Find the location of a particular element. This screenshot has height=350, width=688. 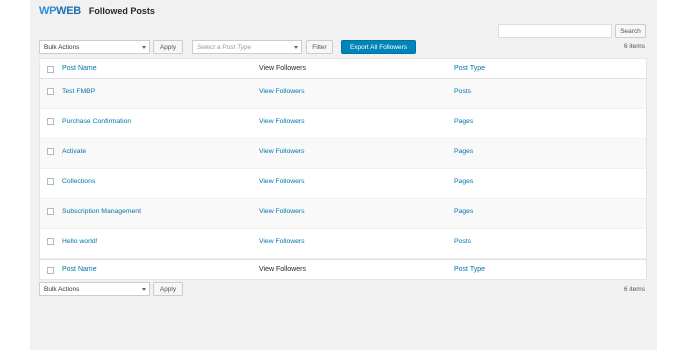

bulk-actions-select-top: Bulk Actions is located at coordinates (94, 47).